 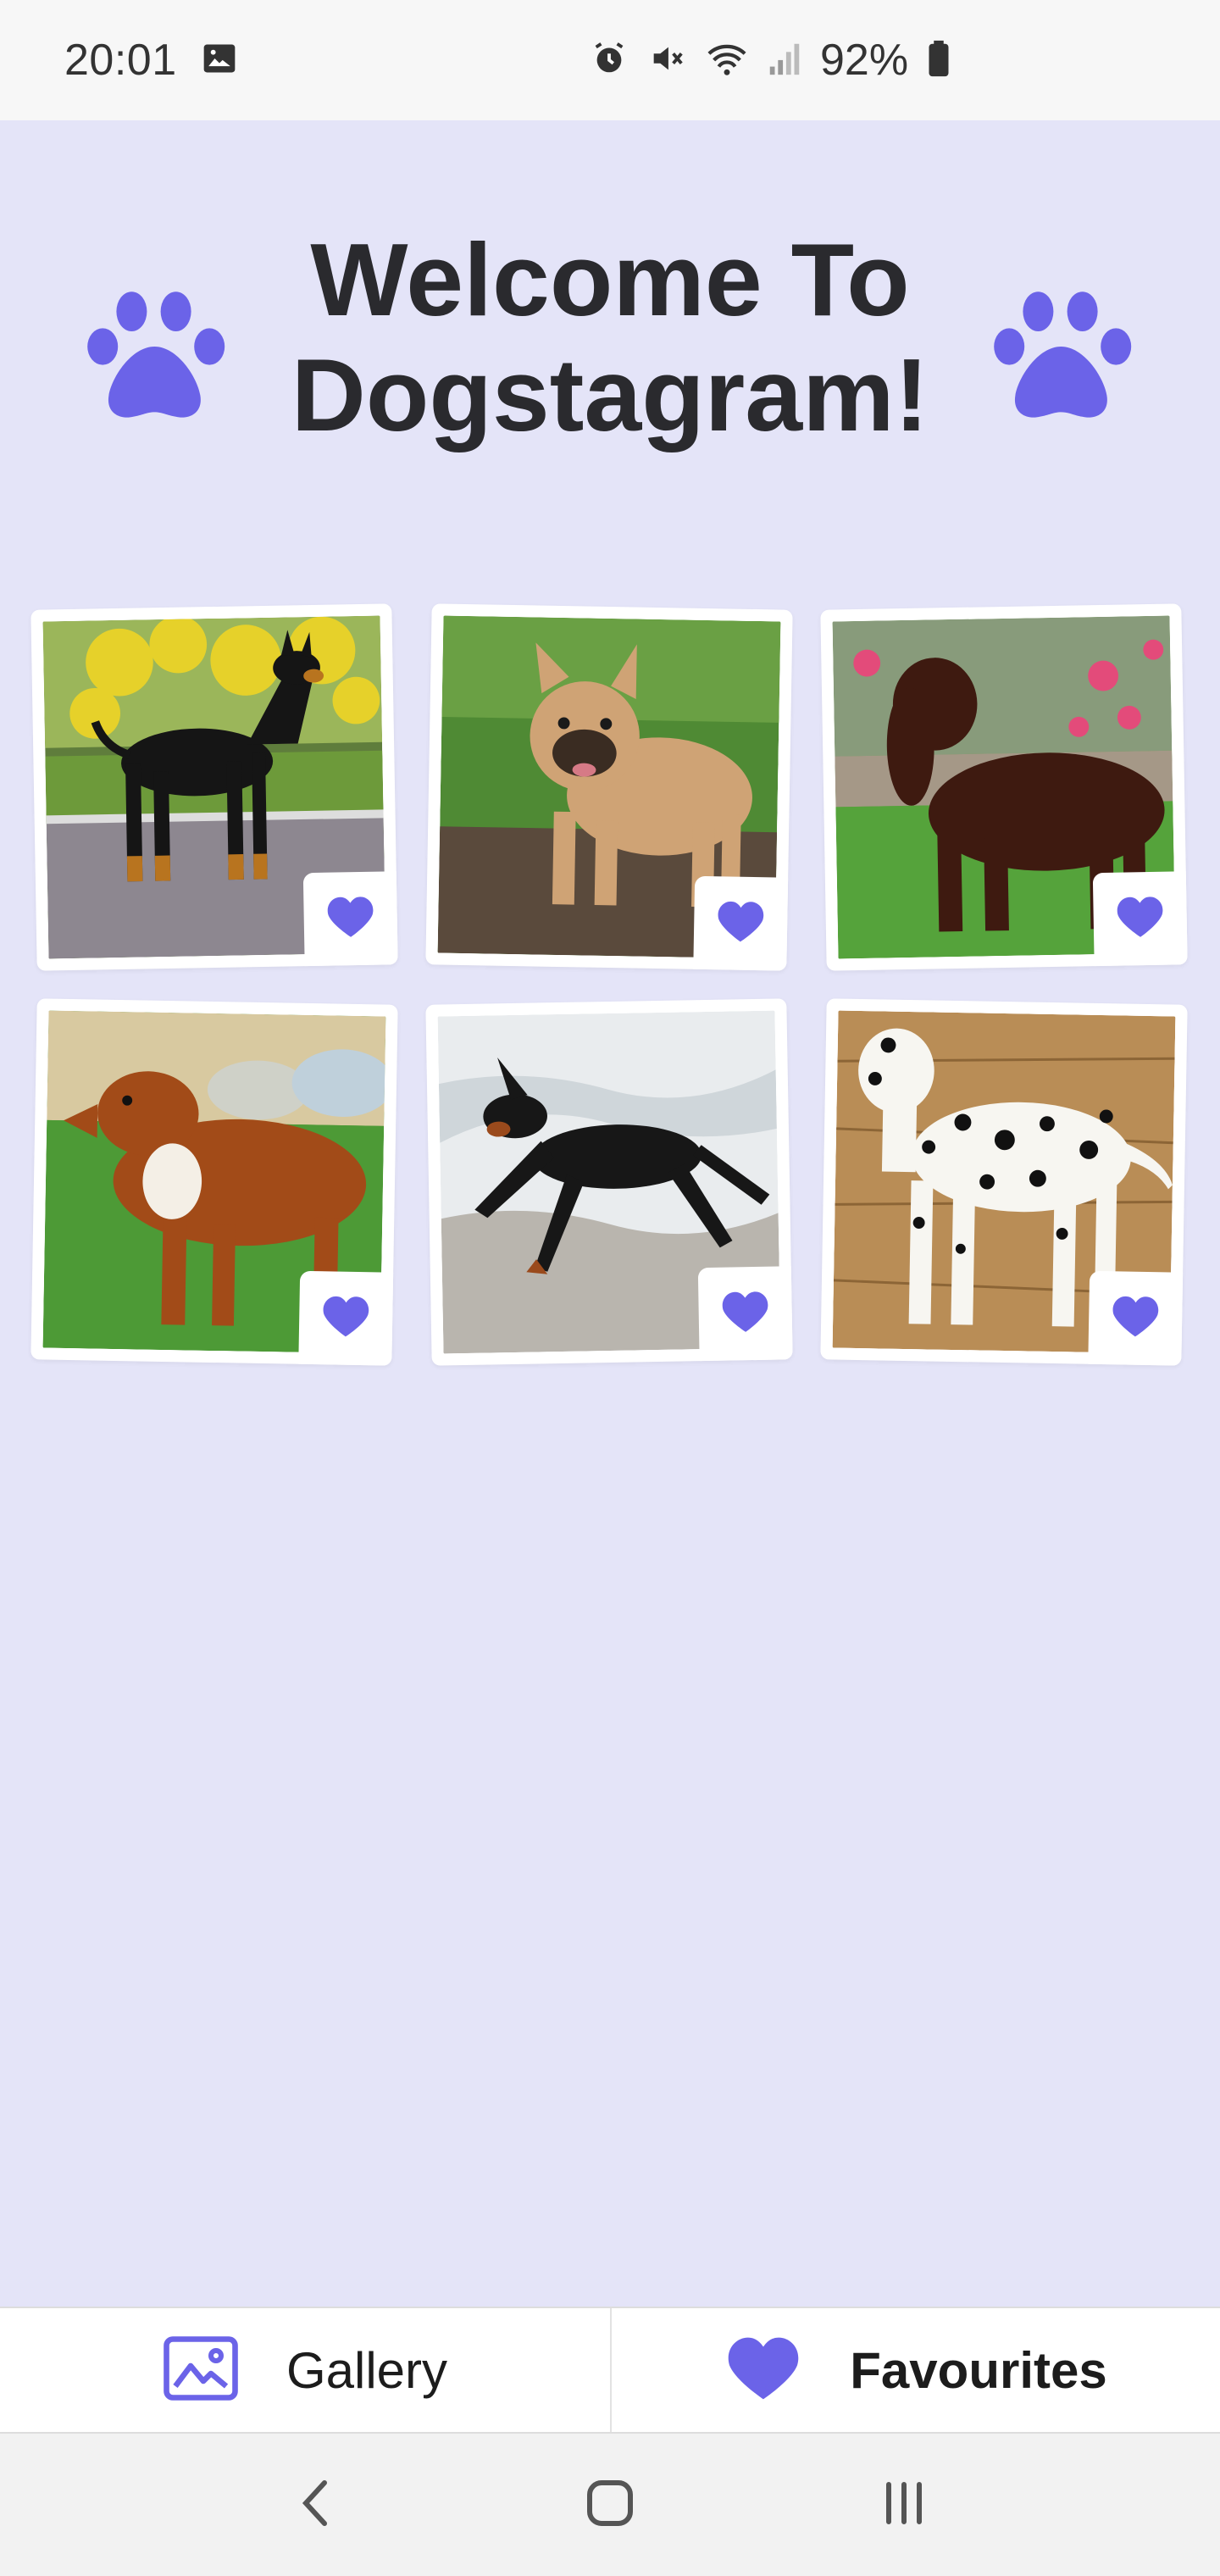 What do you see at coordinates (367, 2370) in the screenshot?
I see `tab-gallery-label: Gallery` at bounding box center [367, 2370].